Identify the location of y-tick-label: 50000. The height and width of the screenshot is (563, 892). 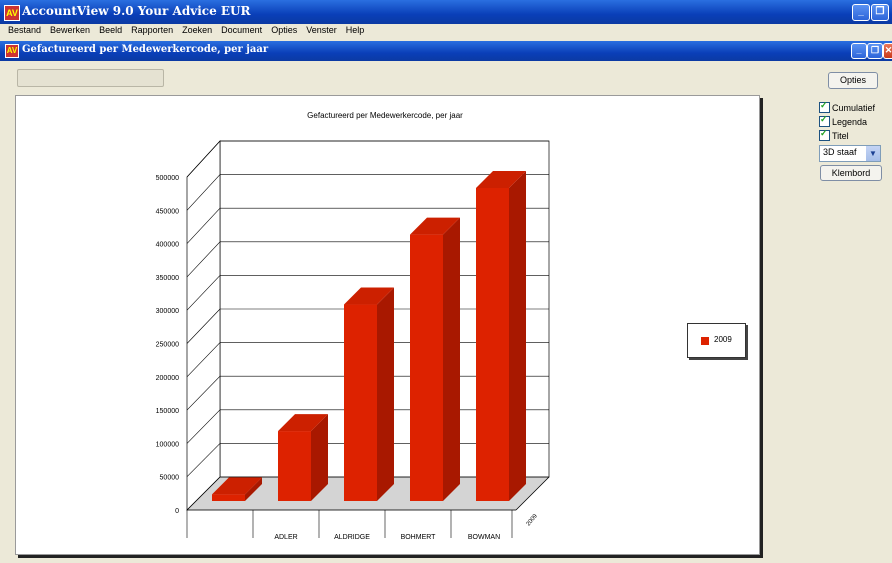
(170, 478).